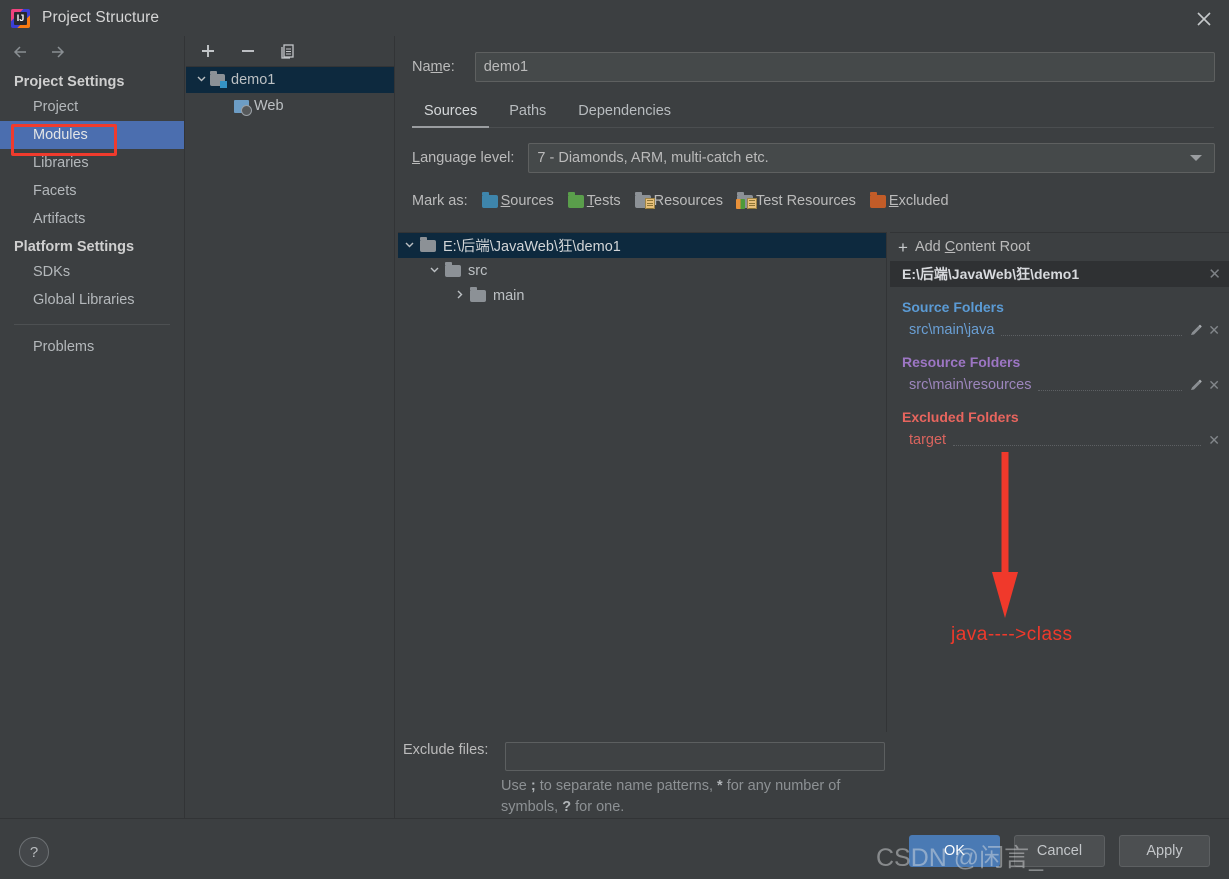  What do you see at coordinates (269, 106) in the screenshot?
I see `module-item-label: Web` at bounding box center [269, 106].